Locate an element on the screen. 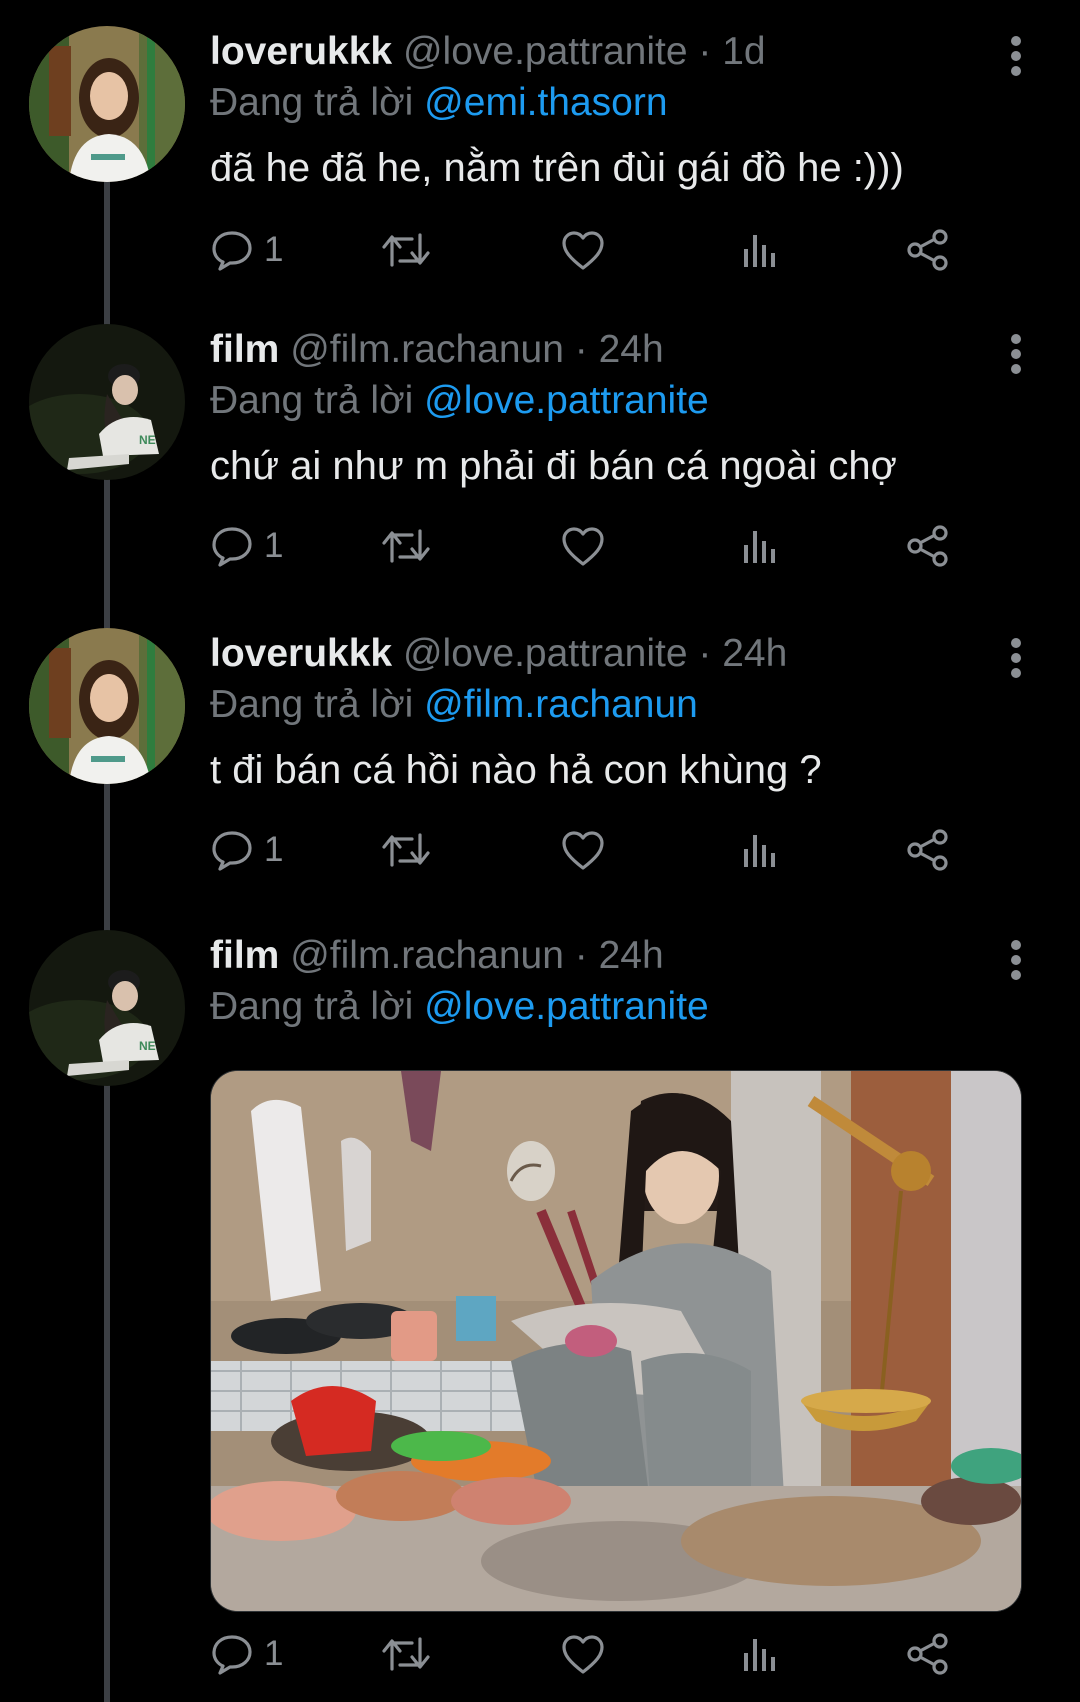  tweet-text: t đi bán cá hồi nào hả con khùng ? is located at coordinates (516, 770).